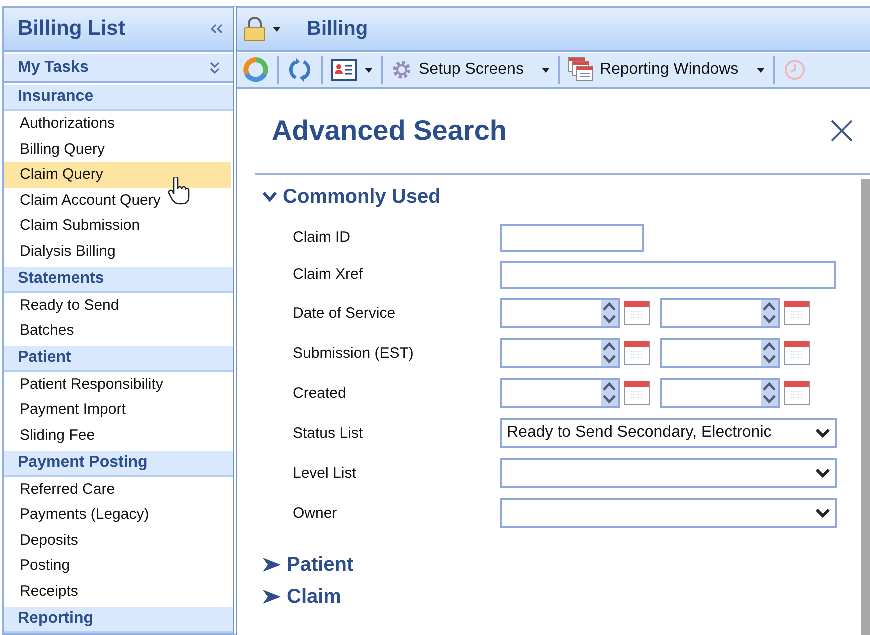  What do you see at coordinates (117, 515) in the screenshot?
I see `sidebar-item: Payments (Legacy)` at bounding box center [117, 515].